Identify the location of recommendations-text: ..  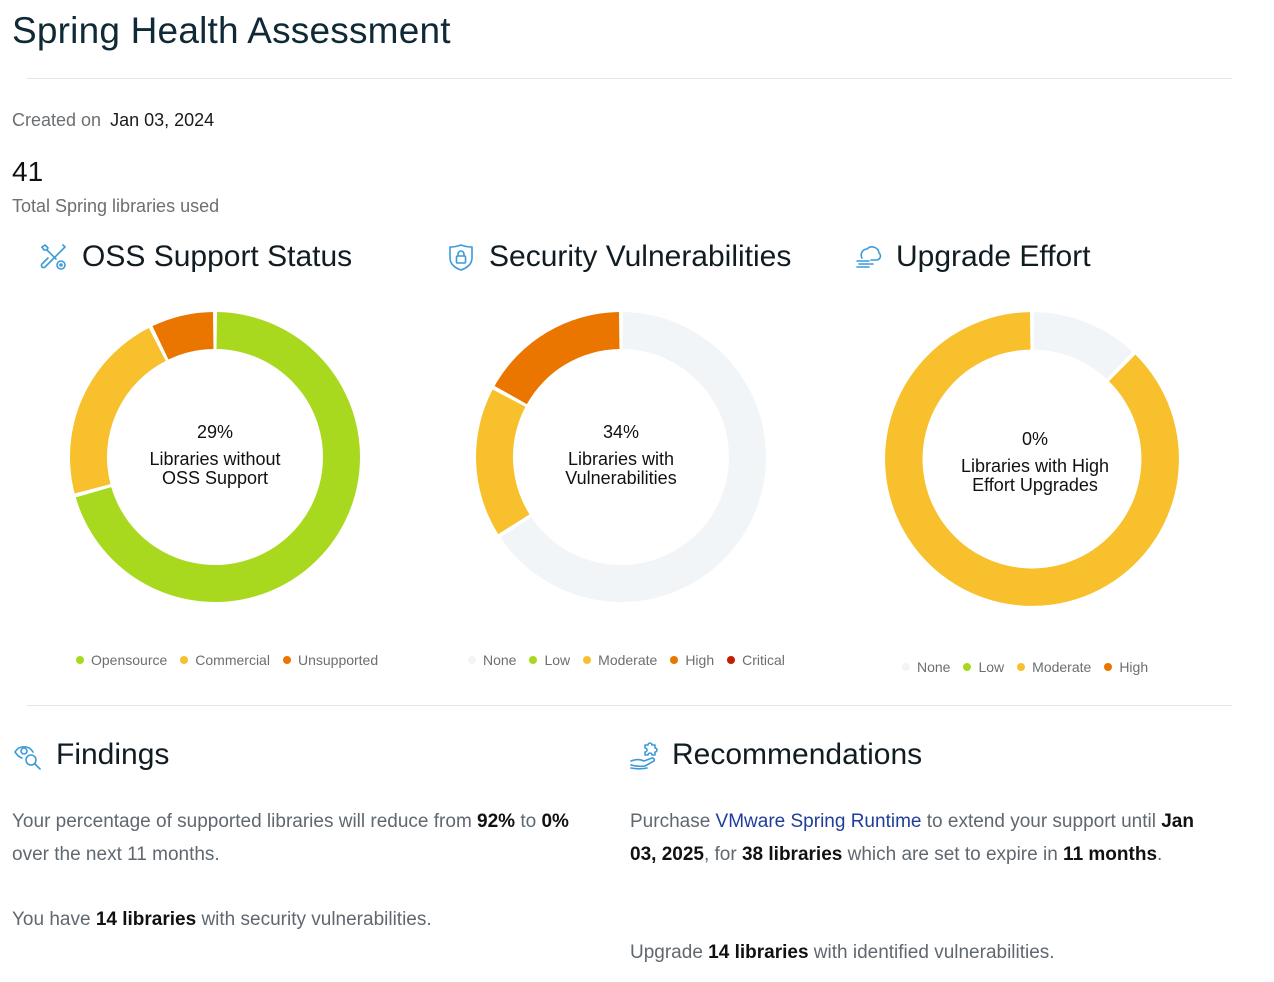
(1160, 854).